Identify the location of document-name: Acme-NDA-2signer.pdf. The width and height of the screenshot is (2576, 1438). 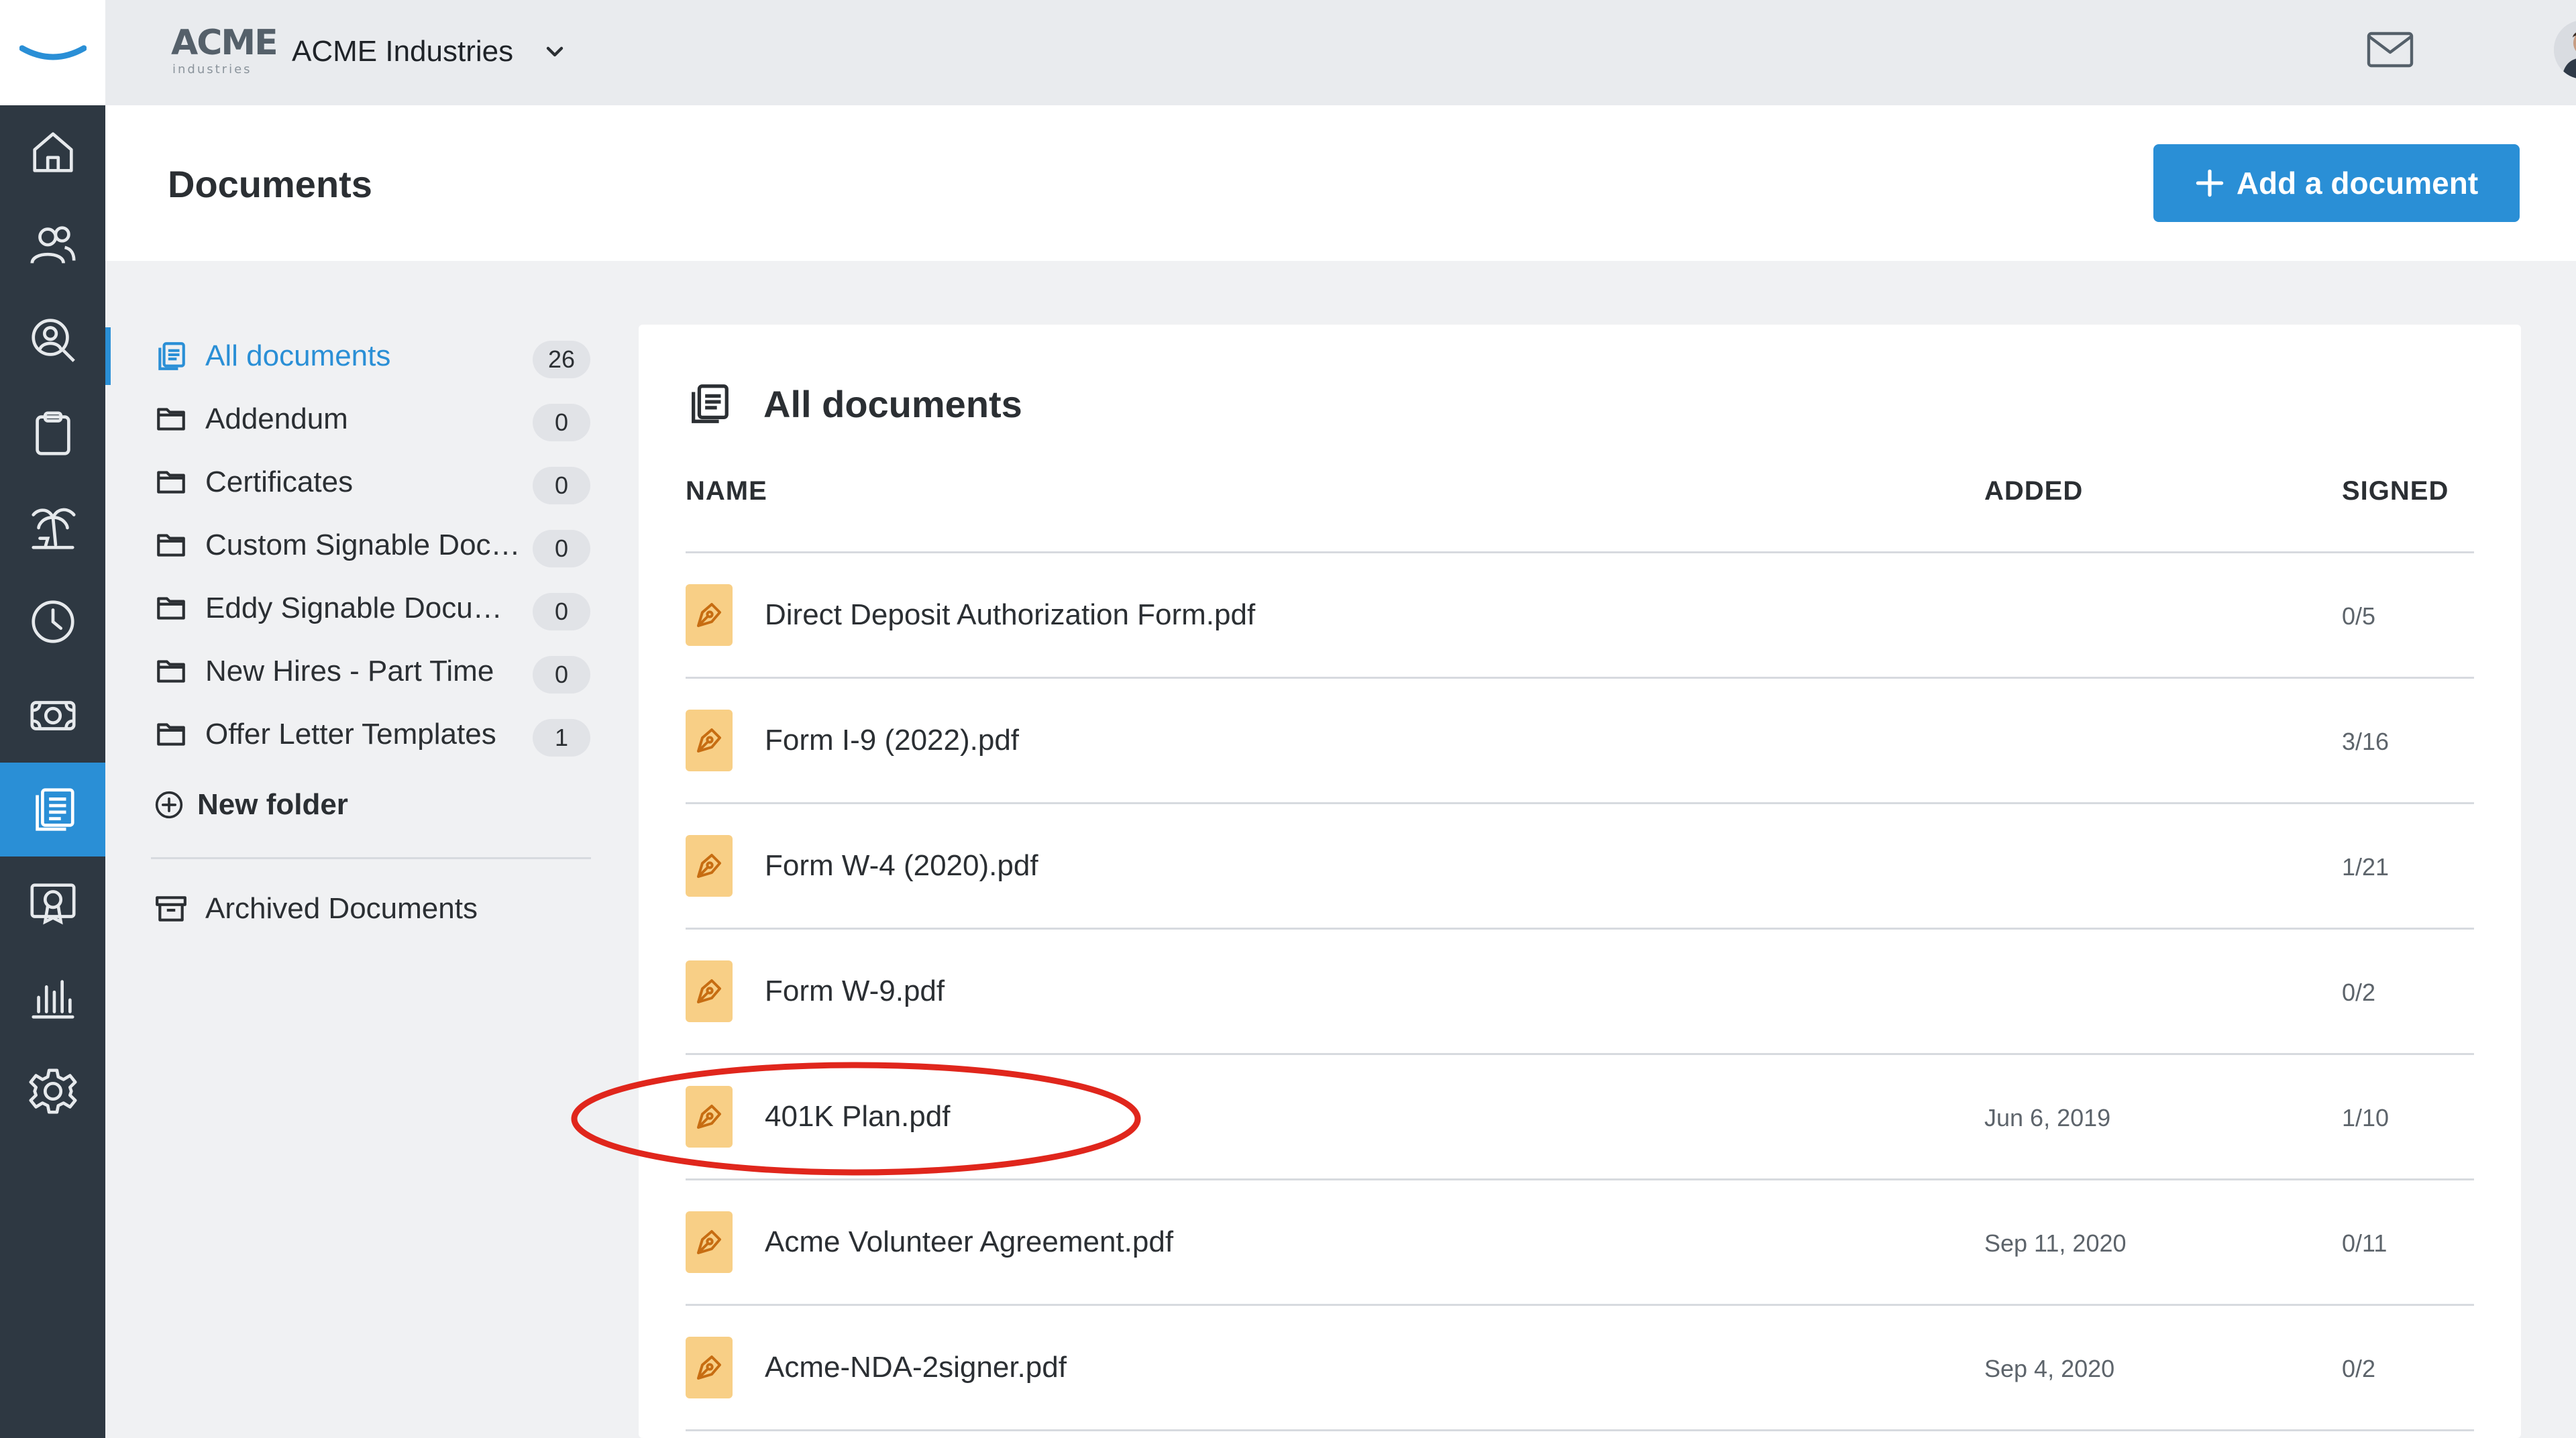
(916, 1367).